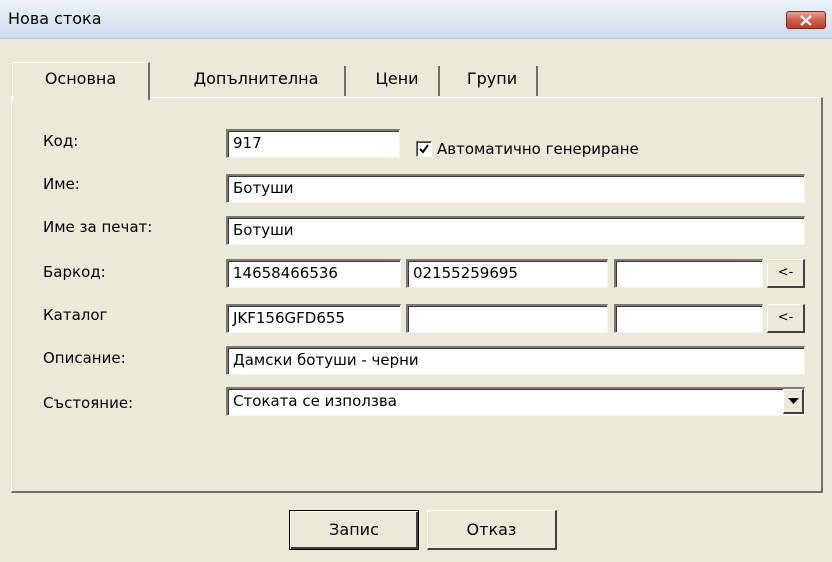 This screenshot has height=562, width=832. What do you see at coordinates (98, 227) in the screenshot?
I see `print-name-label: Име за печат:` at bounding box center [98, 227].